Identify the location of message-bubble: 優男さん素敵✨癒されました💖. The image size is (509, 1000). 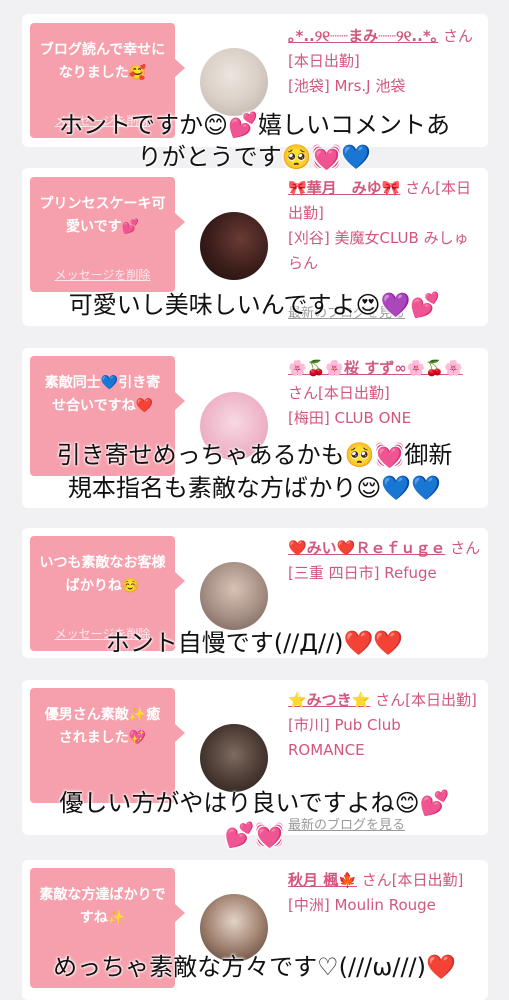
(107, 745).